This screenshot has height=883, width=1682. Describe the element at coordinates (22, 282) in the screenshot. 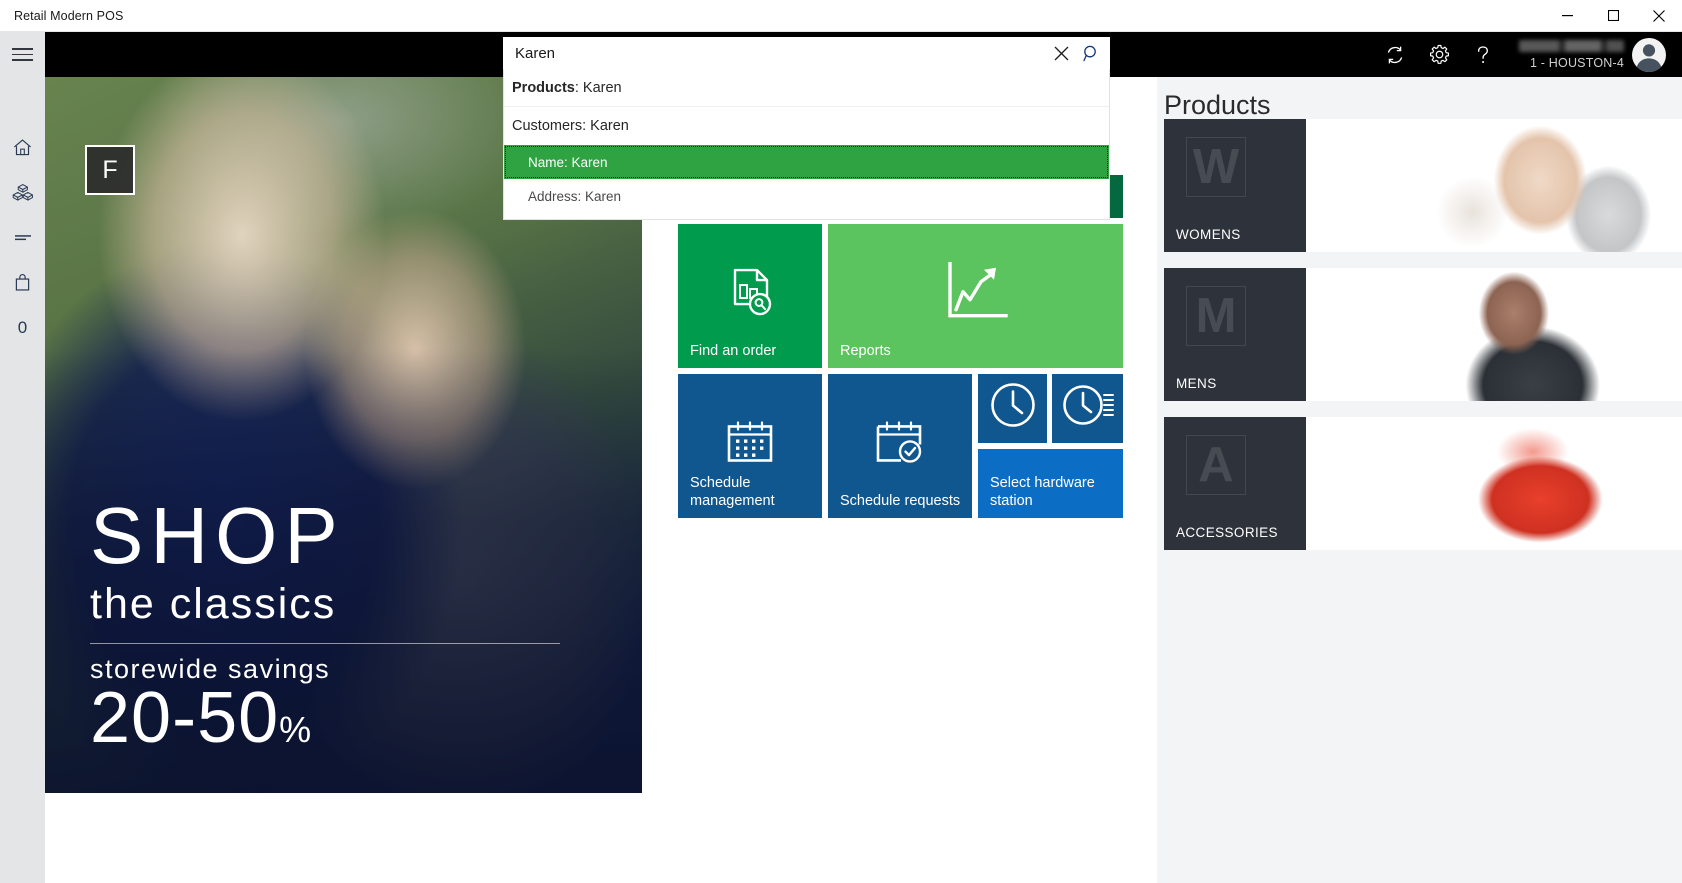

I see `sidebar-item-cart` at that location.